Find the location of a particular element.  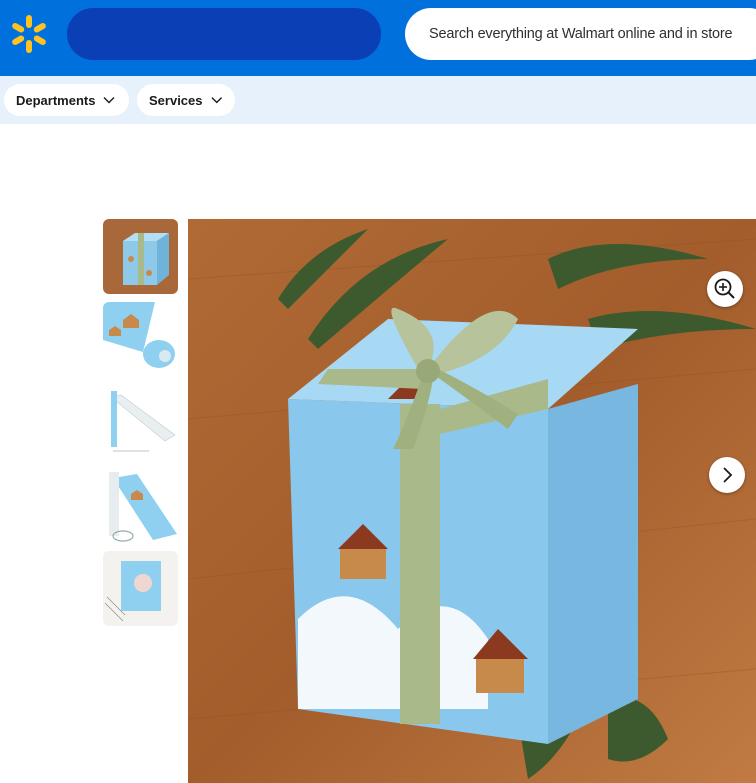

zoom-in-button is located at coordinates (725, 289).